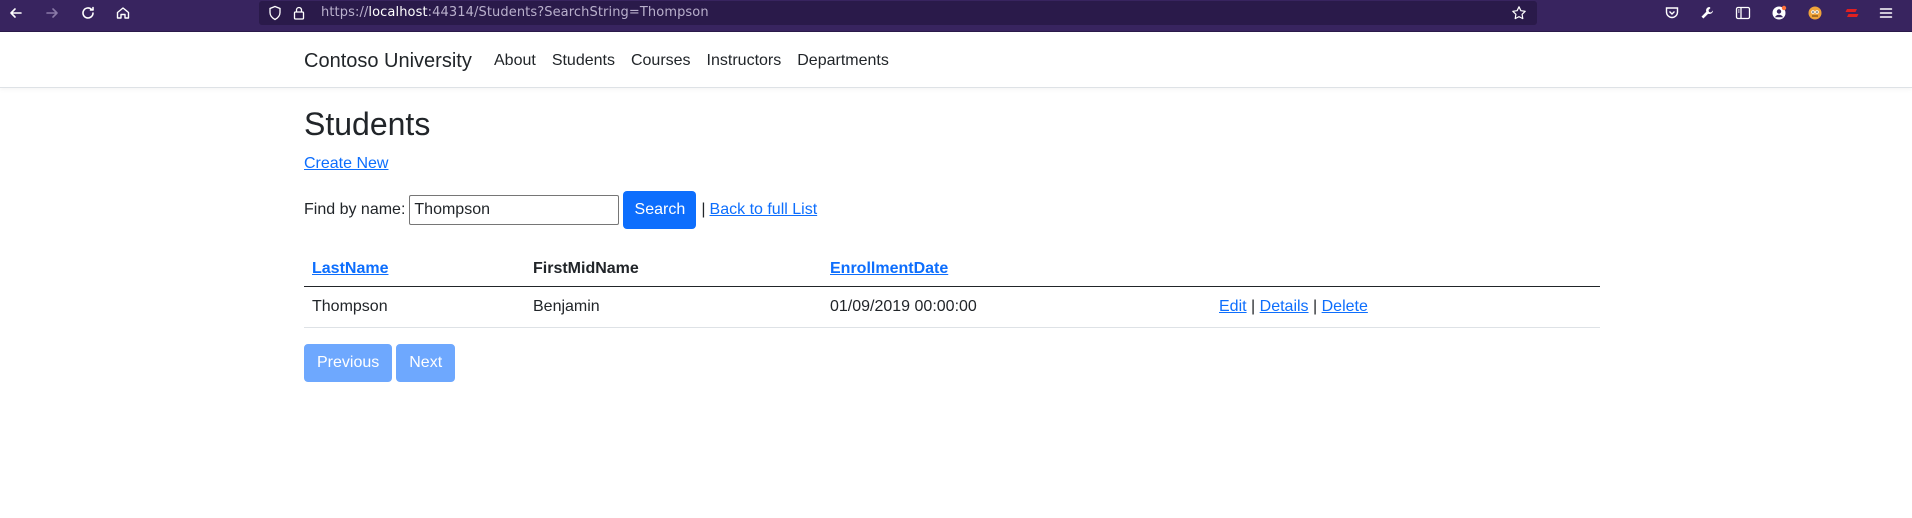 The width and height of the screenshot is (1912, 518). What do you see at coordinates (345, 12) in the screenshot?
I see `url-scheme: https://` at bounding box center [345, 12].